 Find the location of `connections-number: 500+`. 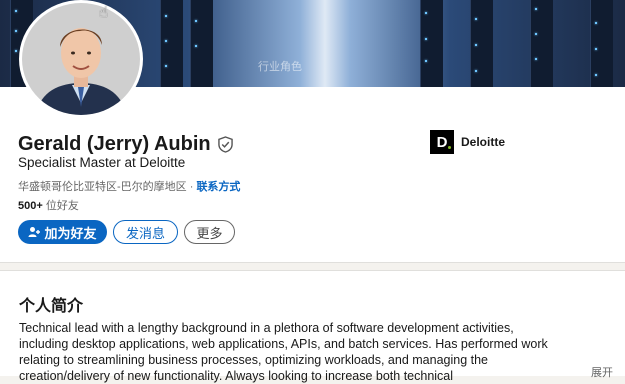

connections-number: 500+ is located at coordinates (30, 206).